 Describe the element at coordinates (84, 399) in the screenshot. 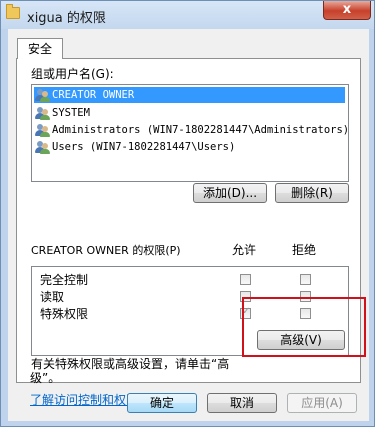

I see `learn-access-control-link: 了解访问控制和权限` at that location.